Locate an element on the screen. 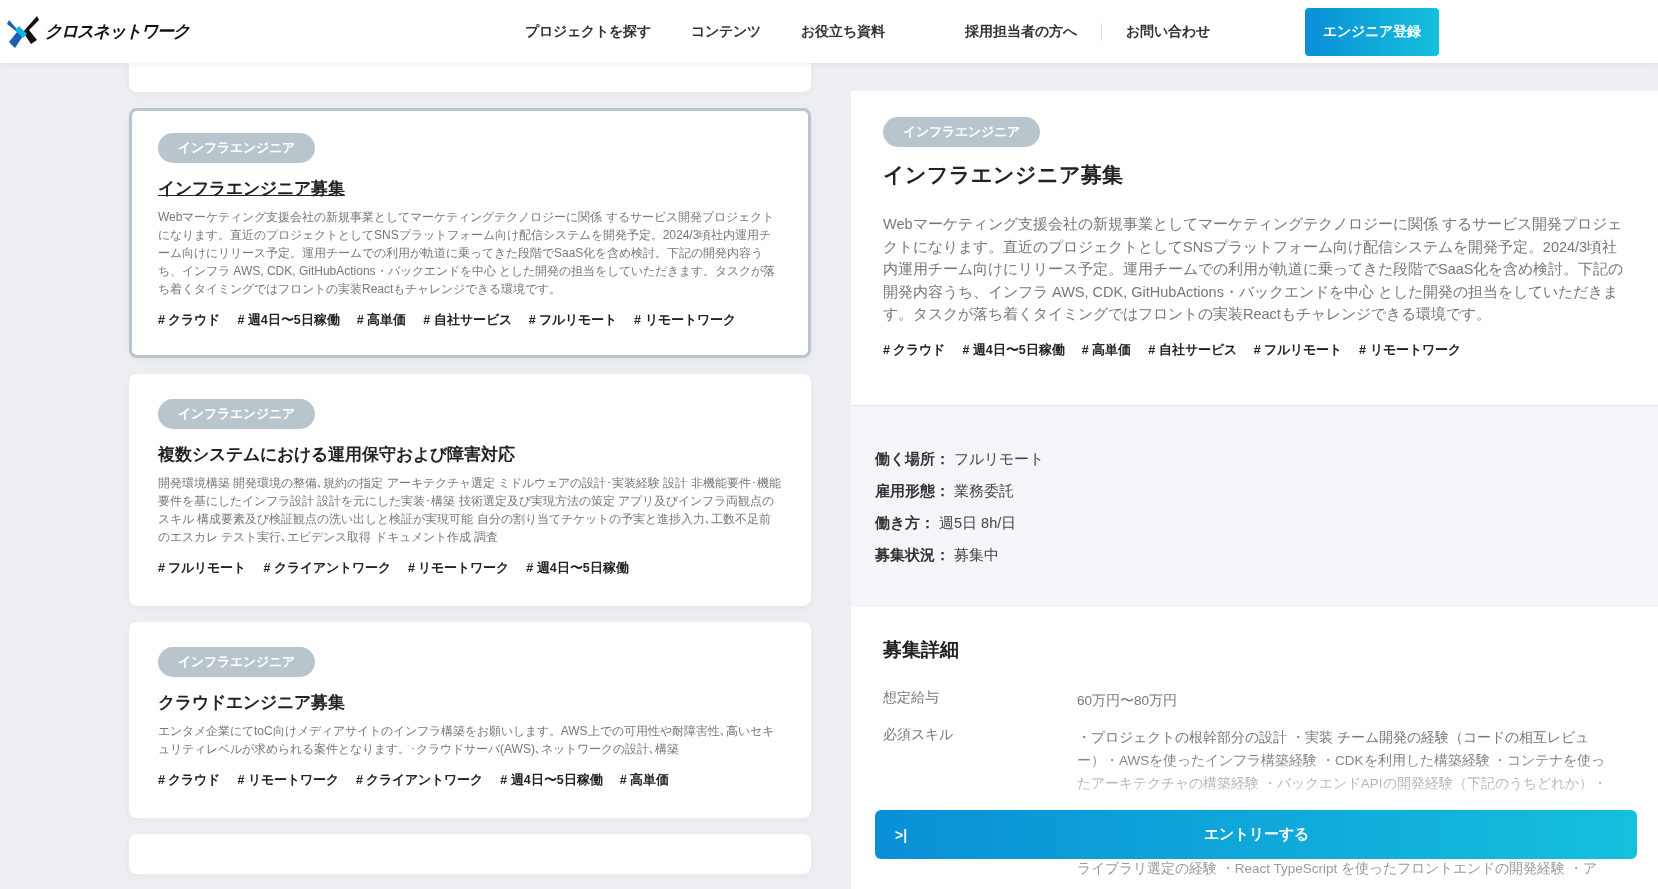 This screenshot has width=1658, height=889. condition-value: 募集中 is located at coordinates (976, 554).